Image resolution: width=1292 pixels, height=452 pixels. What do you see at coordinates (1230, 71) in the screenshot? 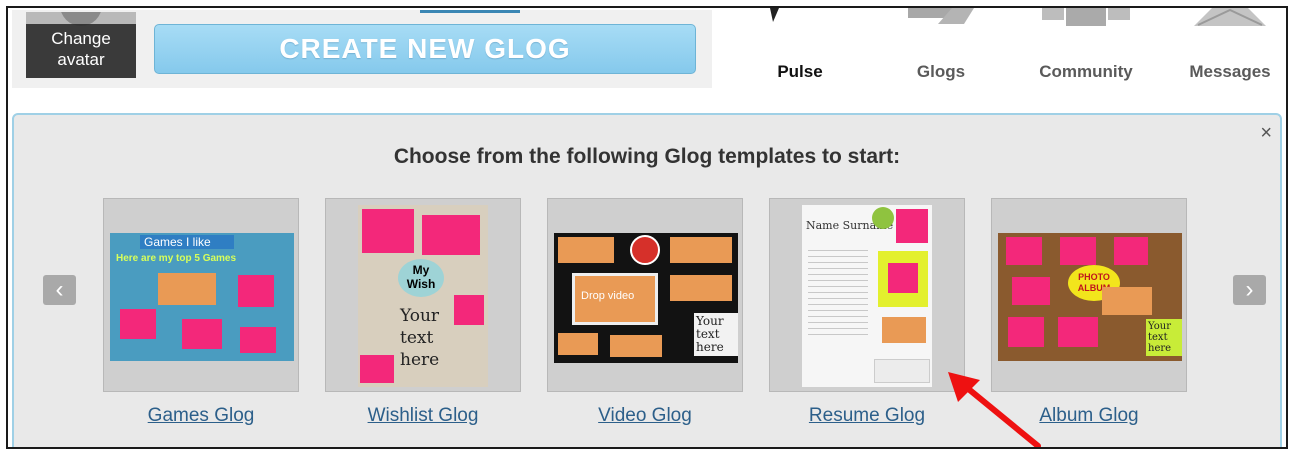
I see `nav-messages-label: Messages` at bounding box center [1230, 71].